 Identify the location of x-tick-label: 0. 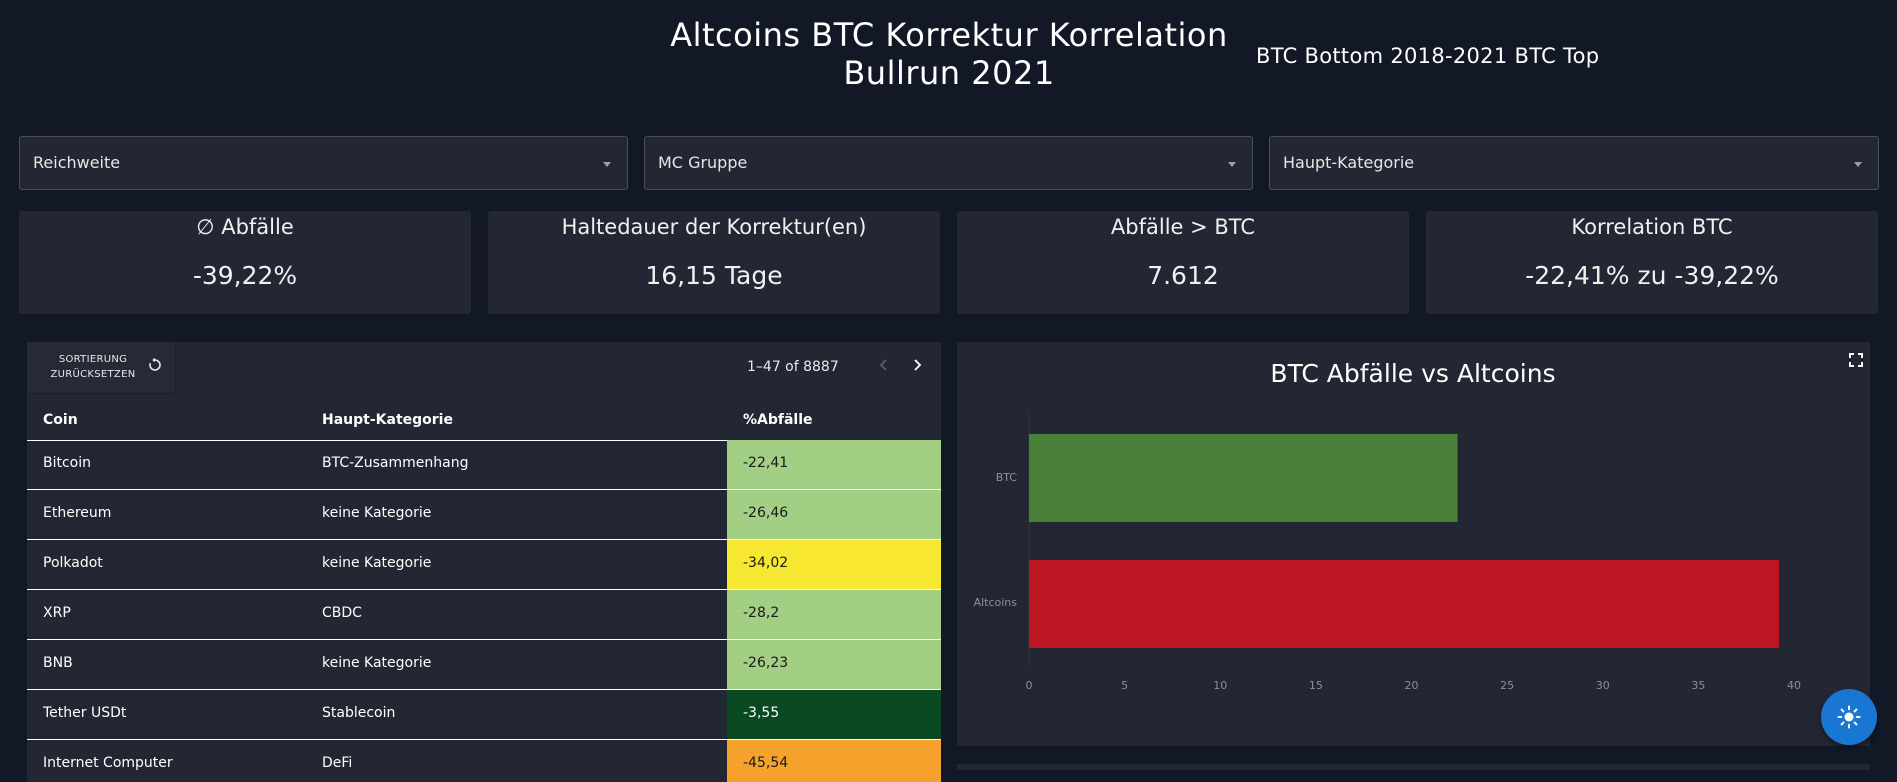
(1029, 685).